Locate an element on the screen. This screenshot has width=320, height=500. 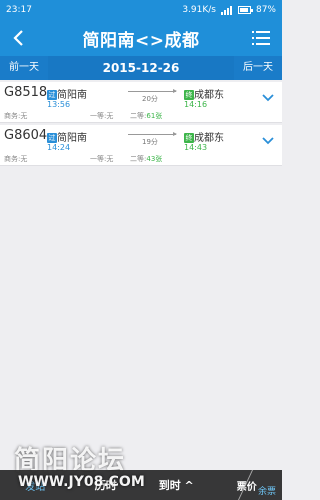
prev-day-button: 前一天 is located at coordinates (24, 68).